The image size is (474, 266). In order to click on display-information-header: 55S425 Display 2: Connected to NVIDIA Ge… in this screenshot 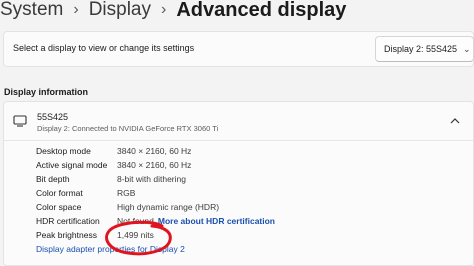, I will do `click(238, 121)`.